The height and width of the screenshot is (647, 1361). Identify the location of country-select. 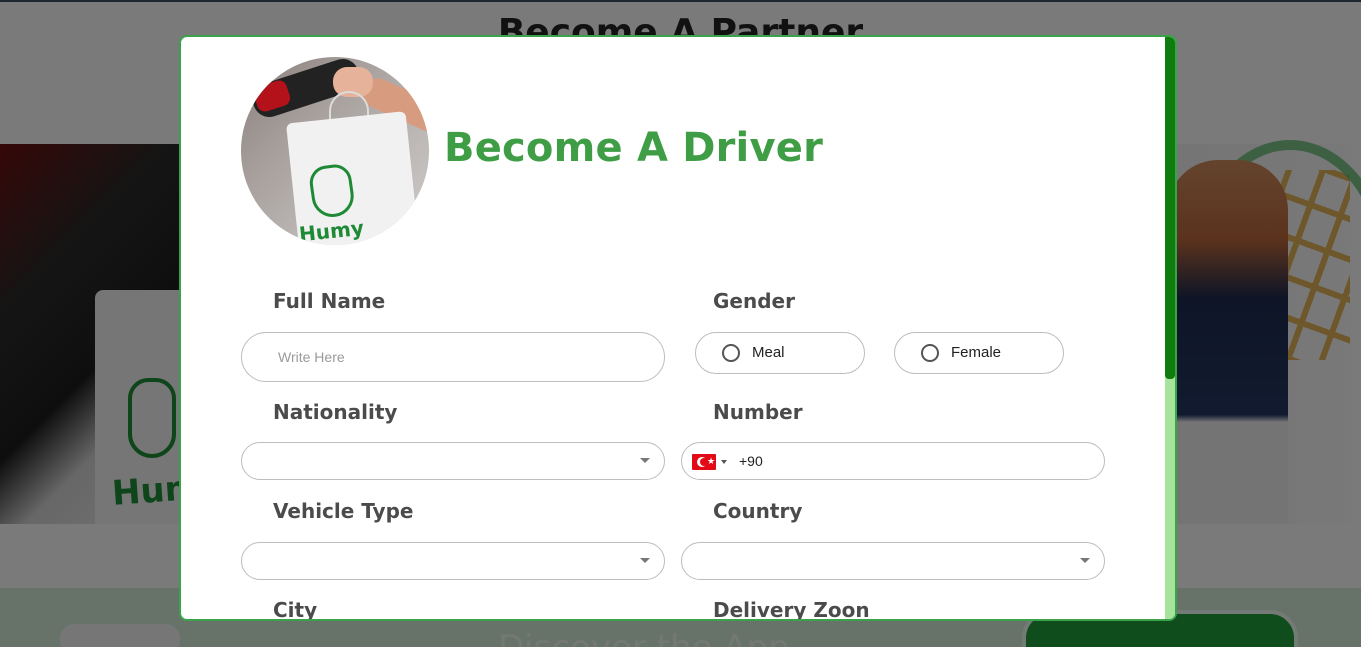
(893, 561).